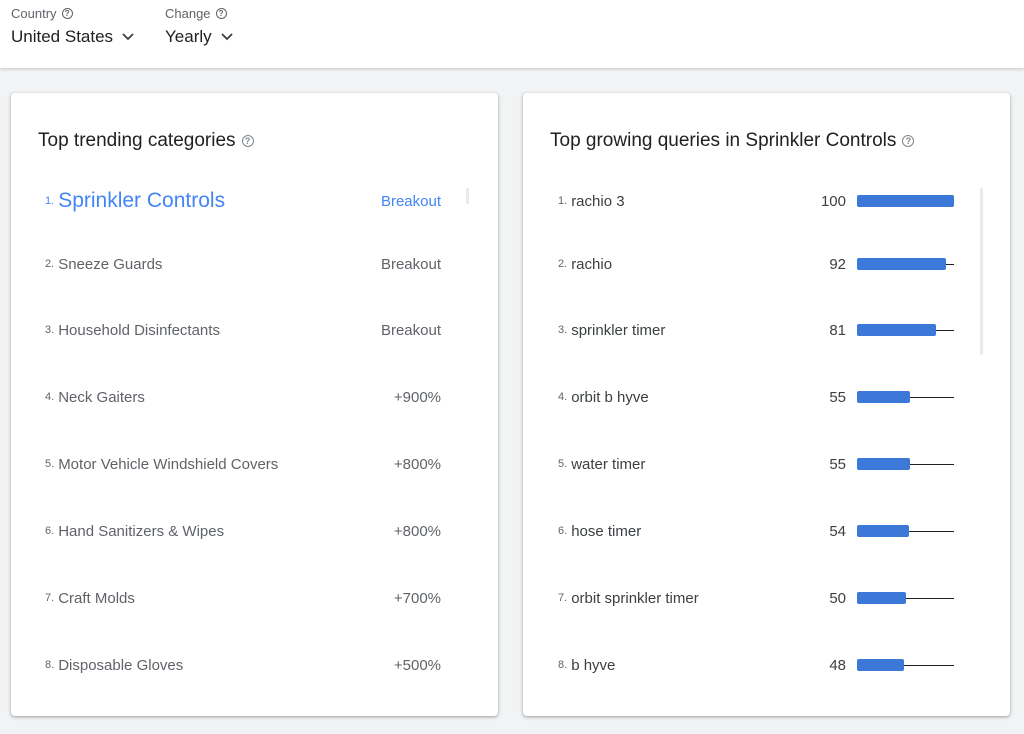 Image resolution: width=1024 pixels, height=734 pixels. What do you see at coordinates (139, 330) in the screenshot?
I see `category-name: Household Disinfectants` at bounding box center [139, 330].